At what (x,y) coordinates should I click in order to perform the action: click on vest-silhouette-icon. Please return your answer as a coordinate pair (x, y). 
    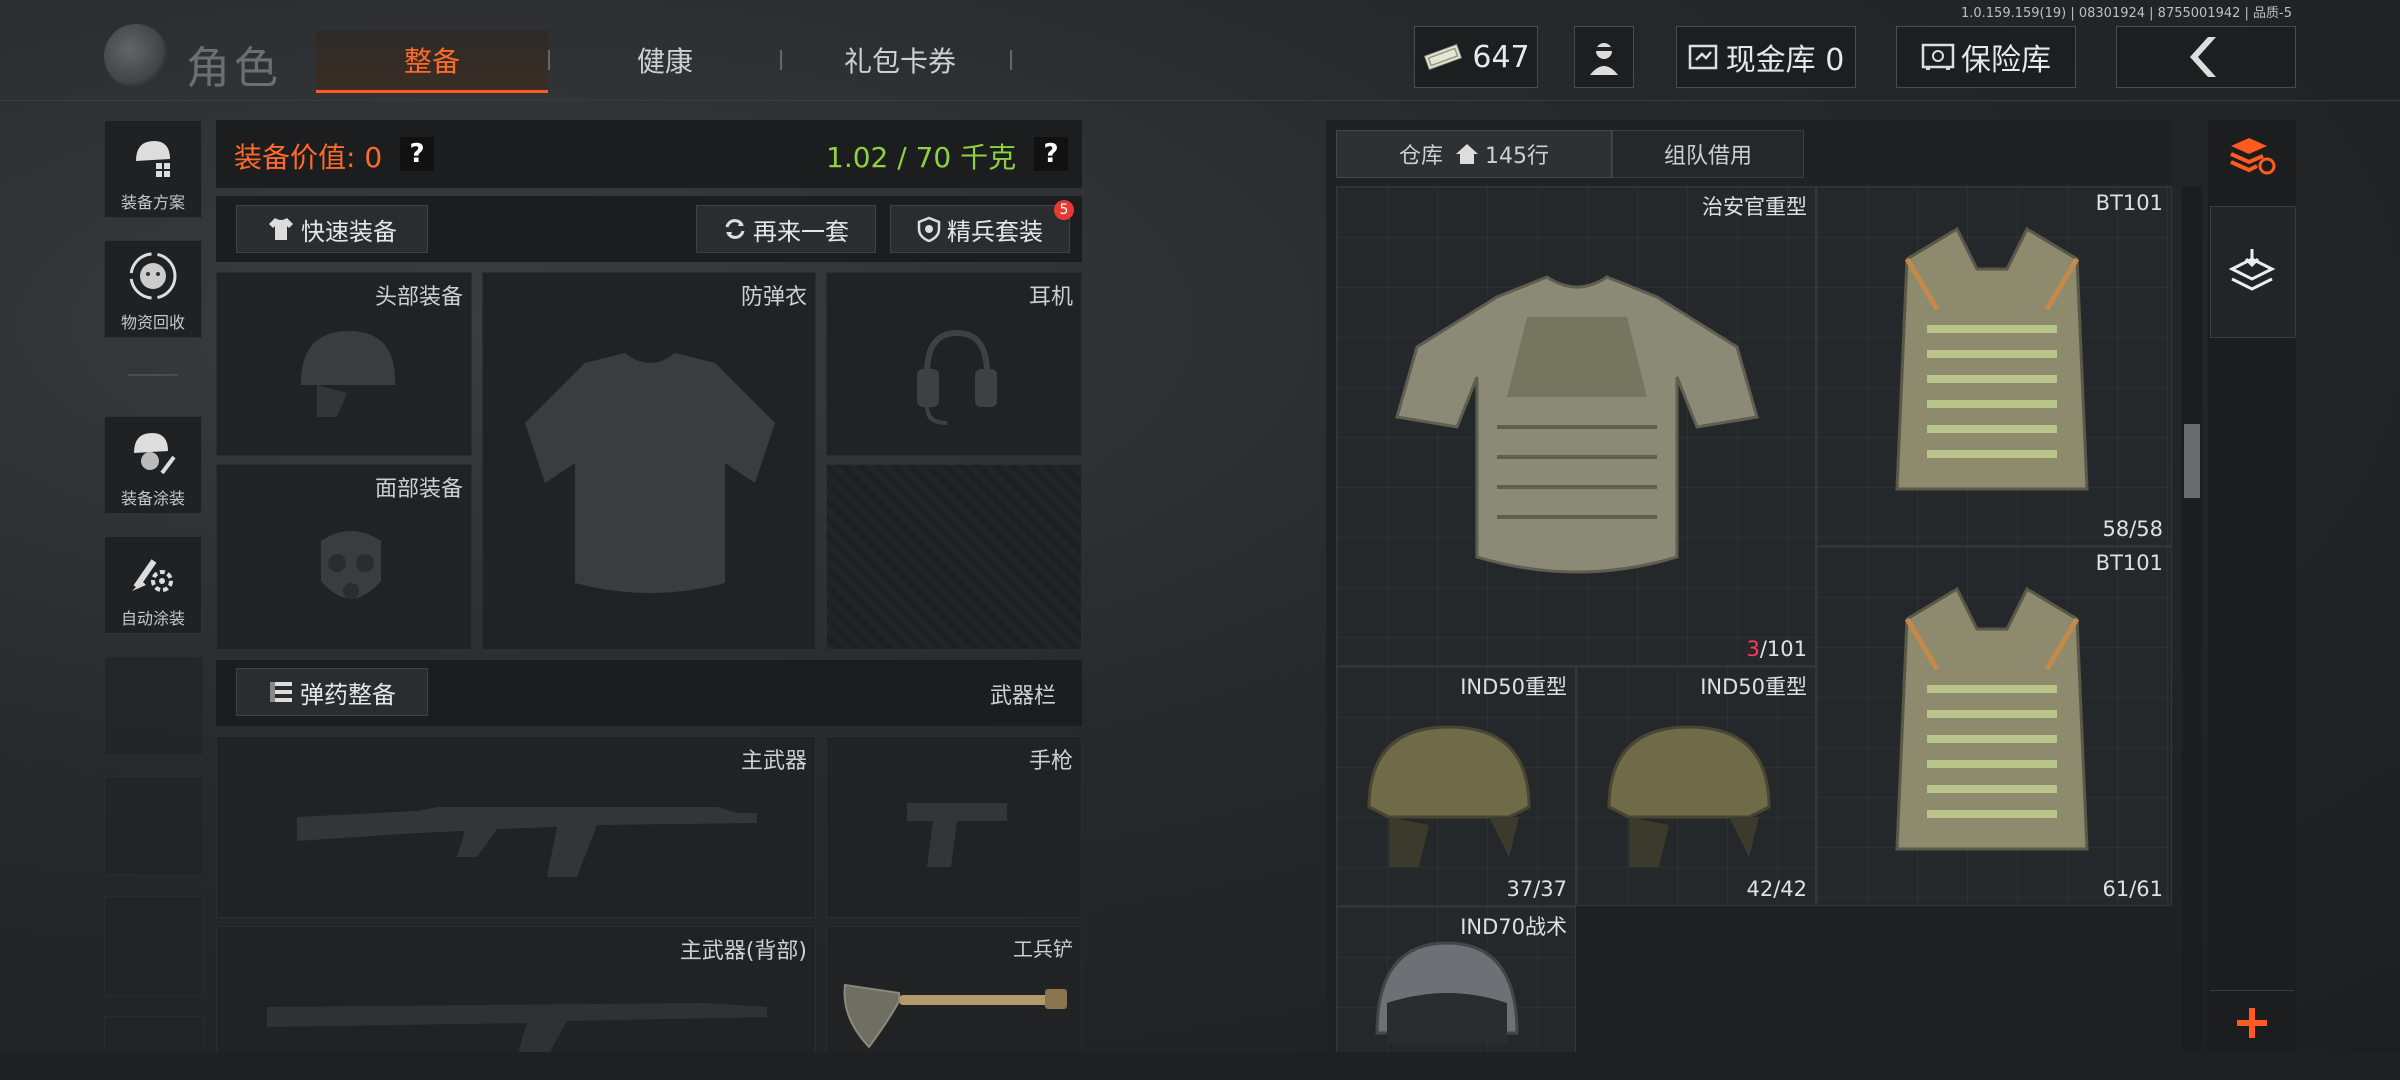
    Looking at the image, I should click on (650, 473).